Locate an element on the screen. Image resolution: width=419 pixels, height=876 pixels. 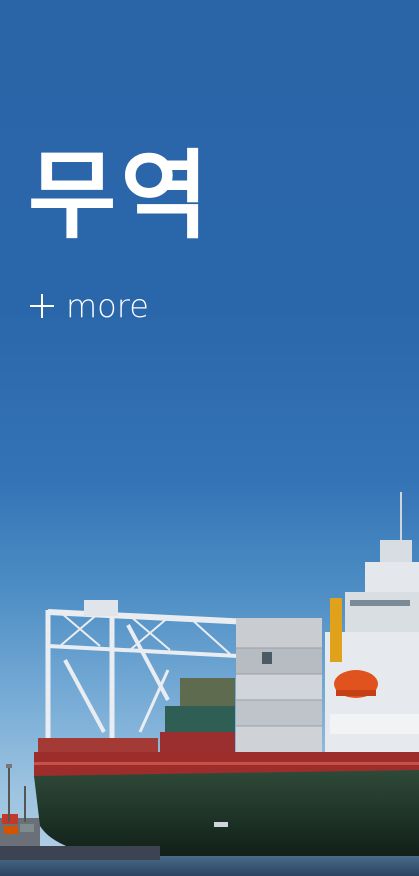
more-link: more is located at coordinates (89, 306).